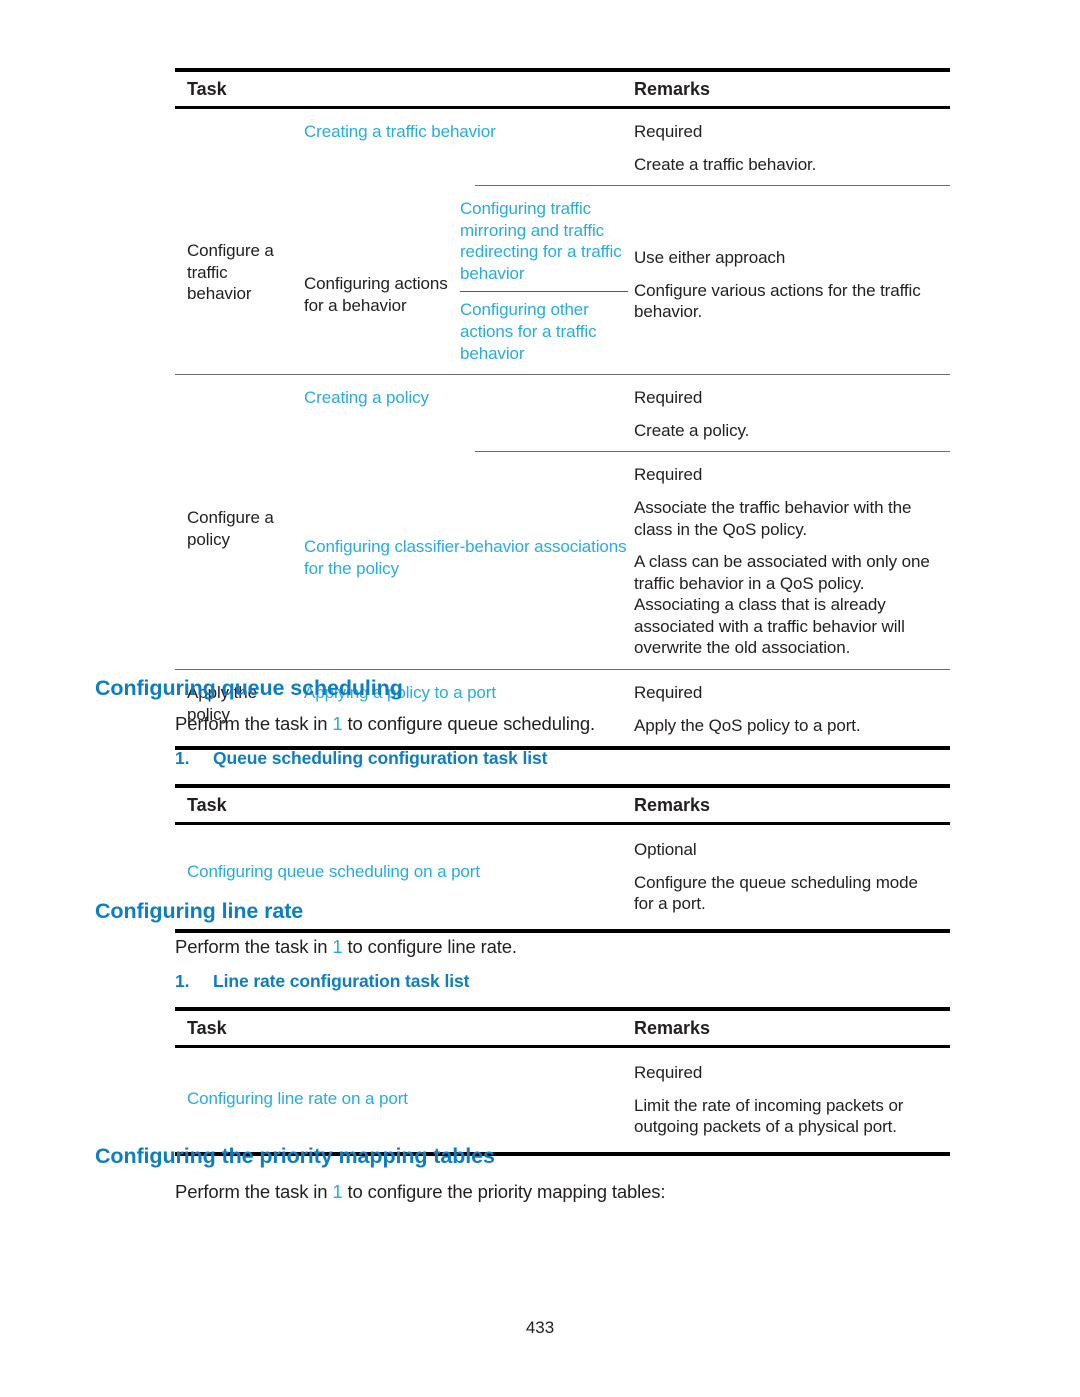  Describe the element at coordinates (230, 272) in the screenshot. I see `group-label-configure-a-traffic-behavior: Configure a traffic behavior` at that location.